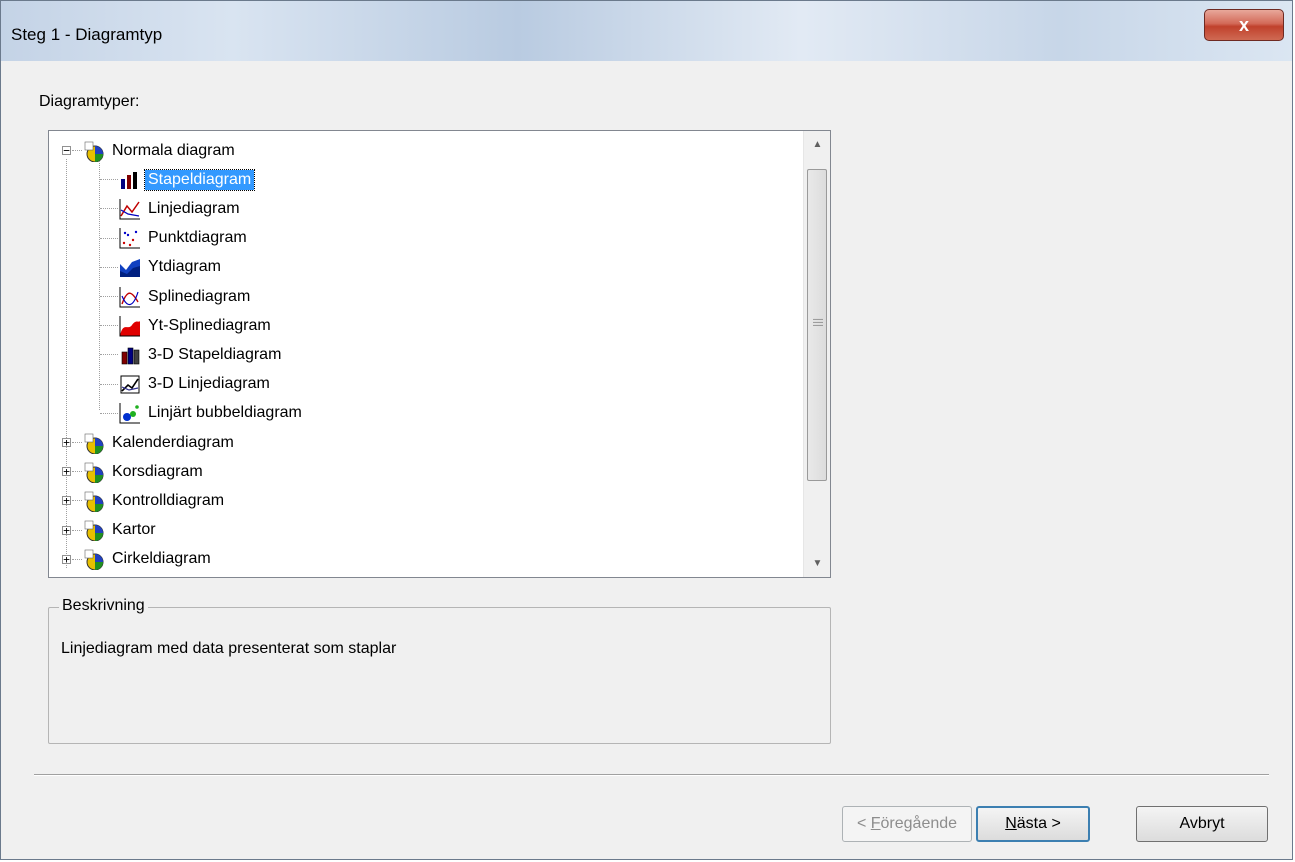 This screenshot has height=862, width=1295. What do you see at coordinates (130, 384) in the screenshot?
I see `3d-line-chart-icon` at bounding box center [130, 384].